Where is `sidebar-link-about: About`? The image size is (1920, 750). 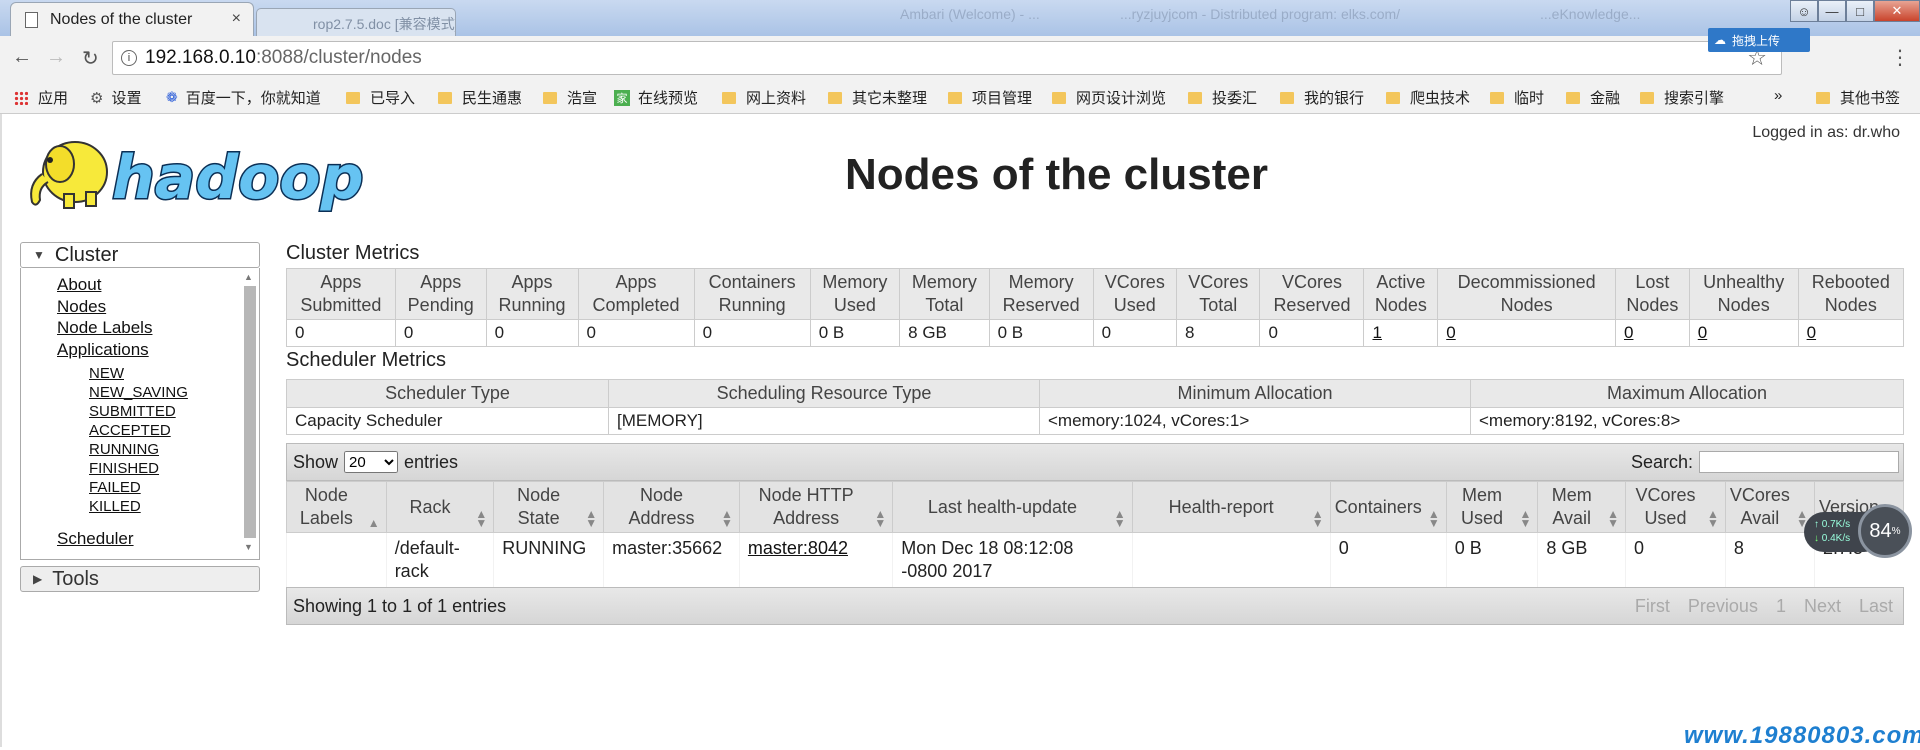
sidebar-link-about: About is located at coordinates (158, 285).